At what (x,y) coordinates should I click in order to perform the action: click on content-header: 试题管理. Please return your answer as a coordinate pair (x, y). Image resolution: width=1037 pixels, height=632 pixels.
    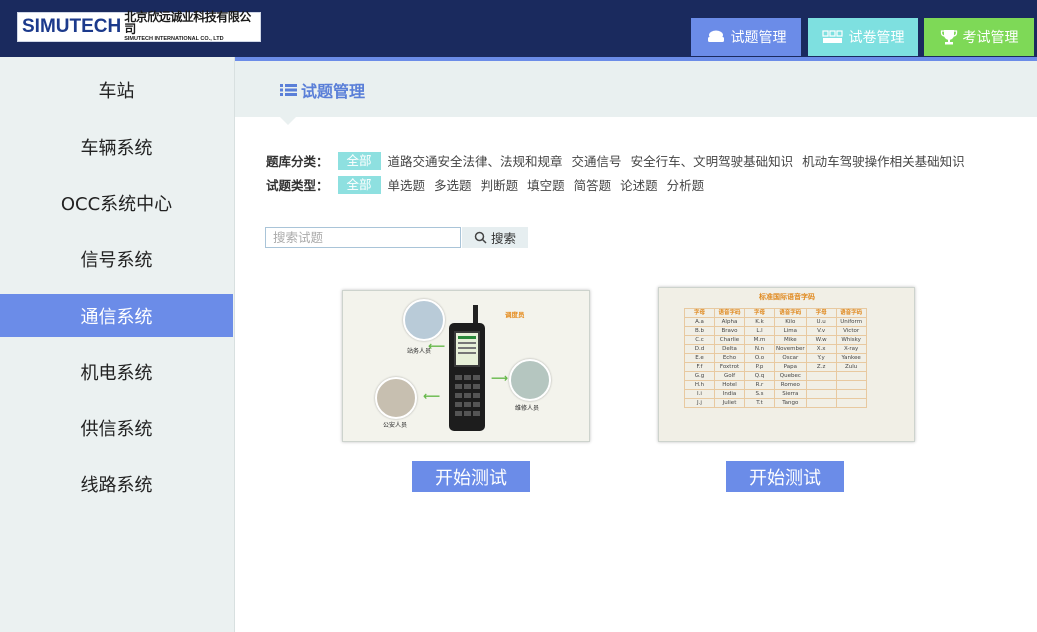
    Looking at the image, I should click on (636, 93).